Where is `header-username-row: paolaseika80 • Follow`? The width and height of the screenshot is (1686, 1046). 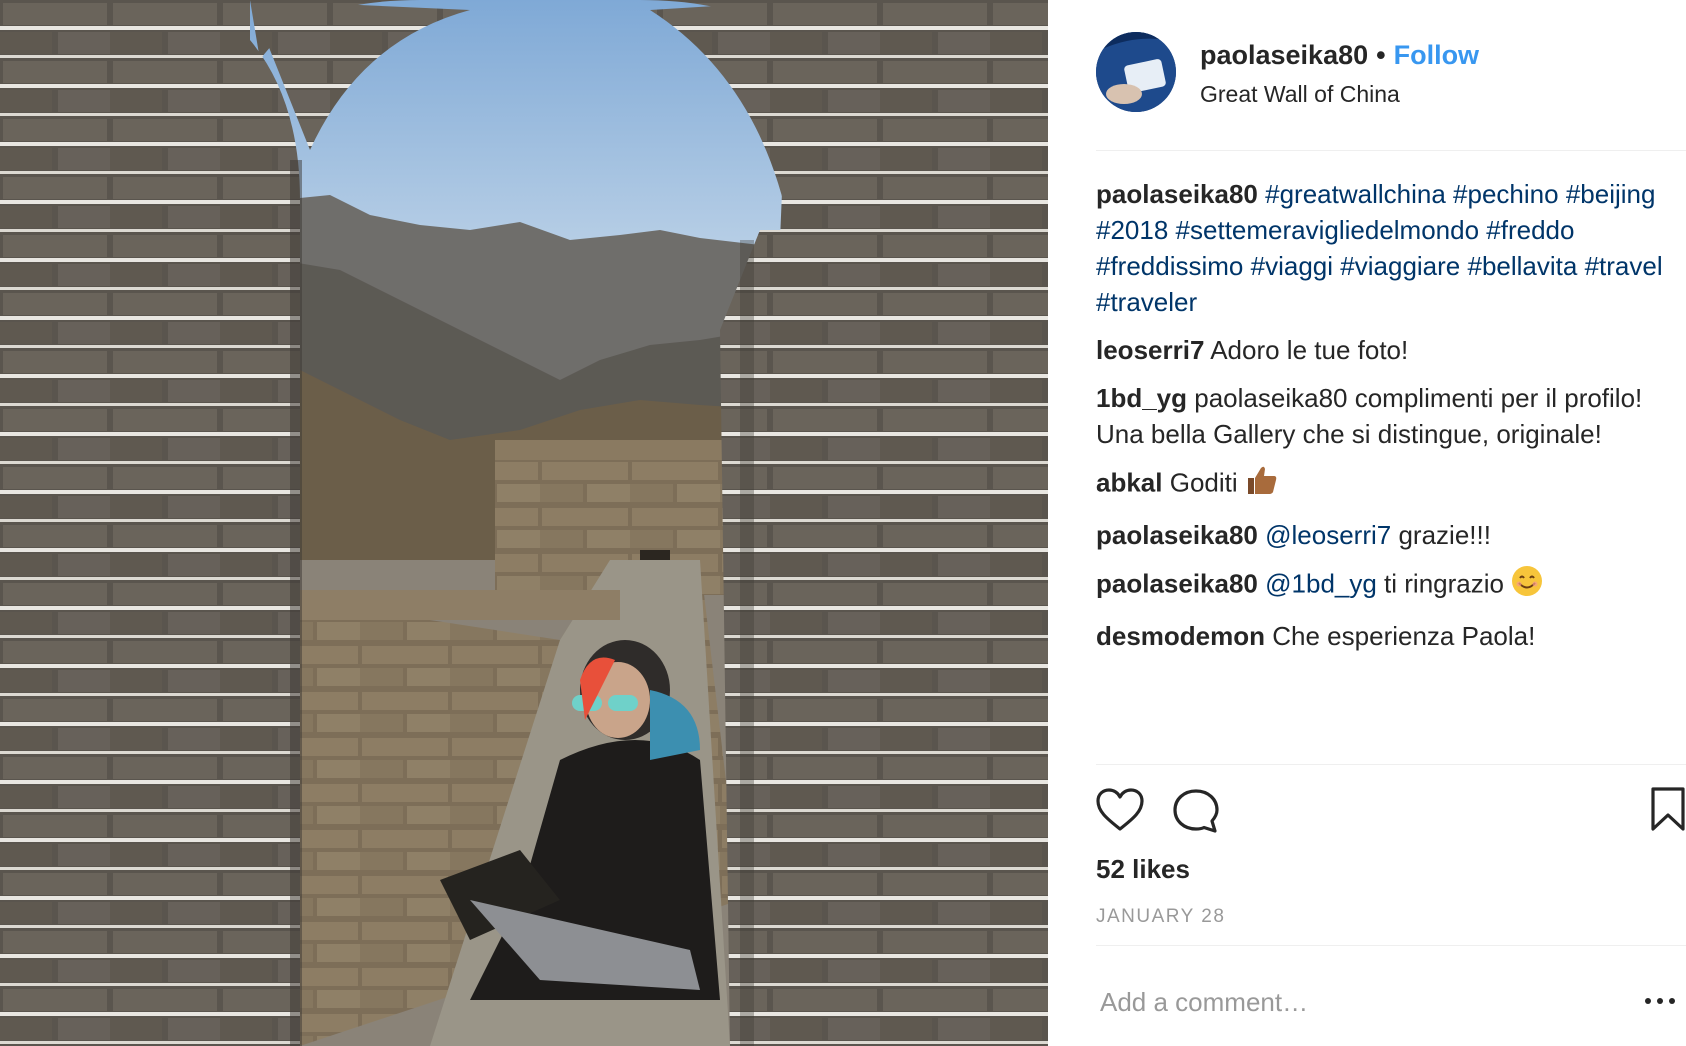 header-username-row: paolaseika80 • Follow is located at coordinates (1339, 55).